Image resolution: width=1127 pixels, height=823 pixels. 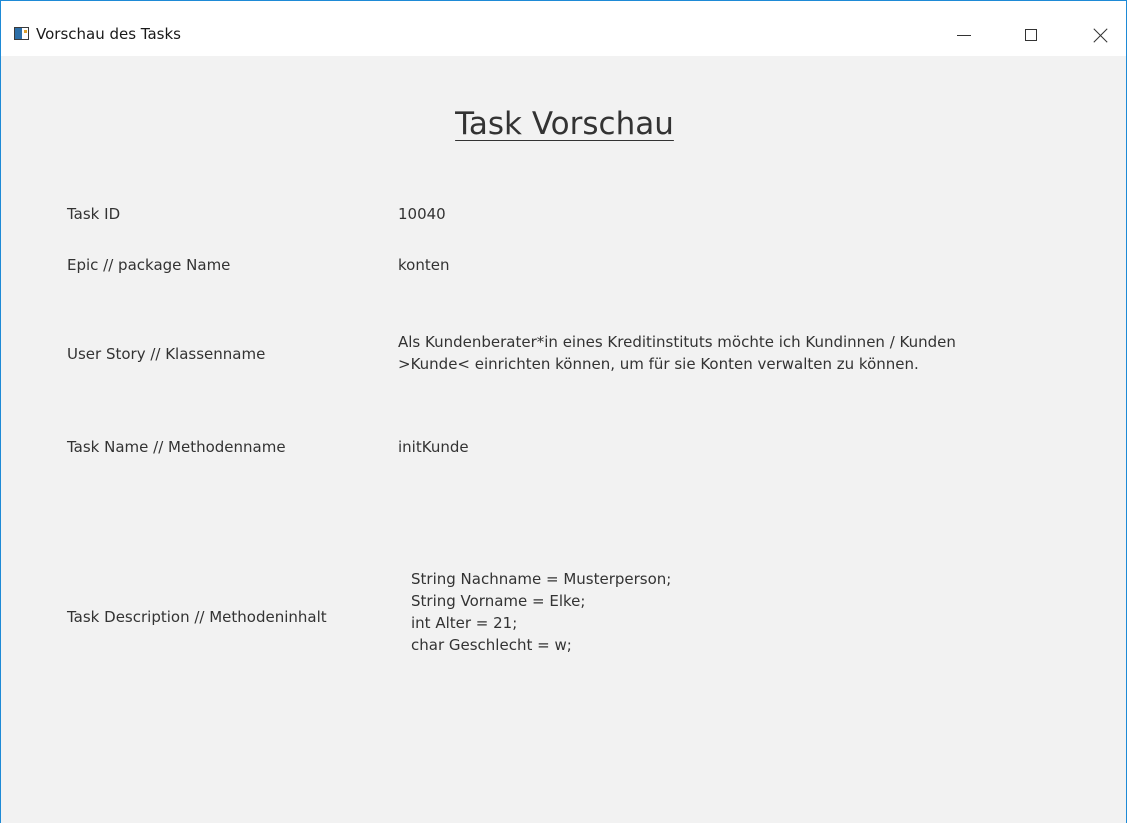 I want to click on epic-label: Epic // package Name, so click(x=149, y=265).